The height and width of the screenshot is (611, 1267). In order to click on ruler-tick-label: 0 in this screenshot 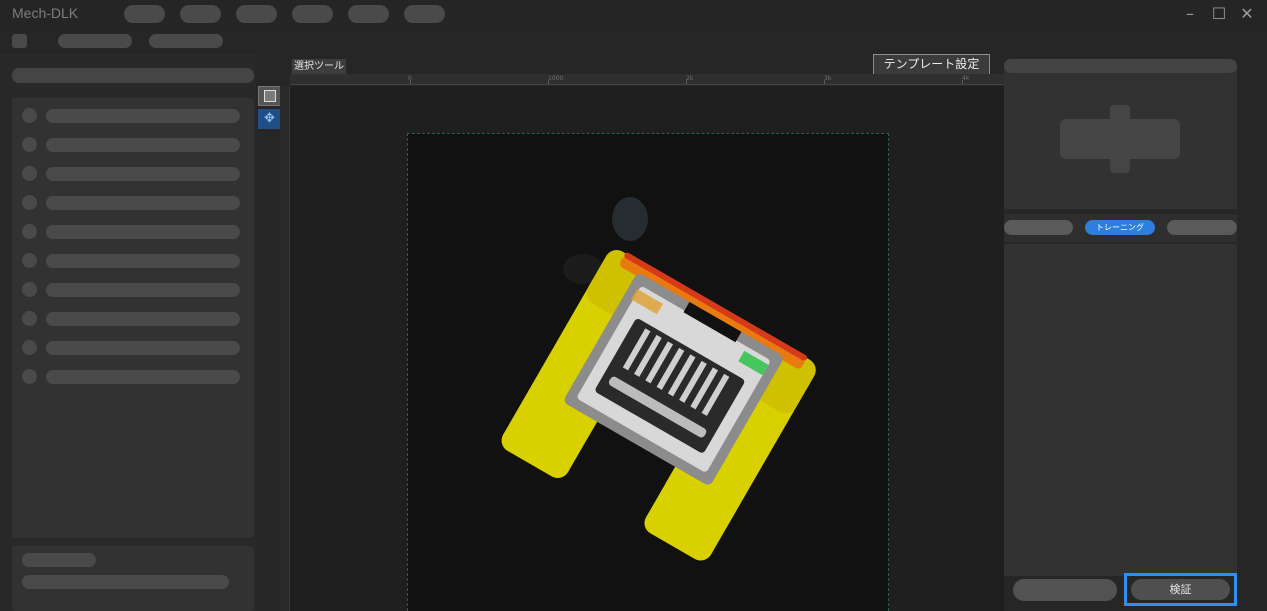, I will do `click(410, 78)`.